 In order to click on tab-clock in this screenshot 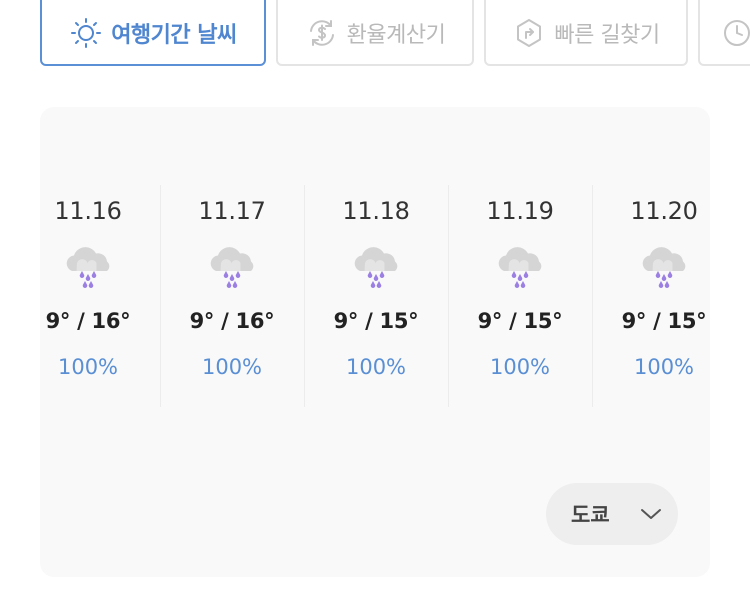, I will do `click(724, 33)`.